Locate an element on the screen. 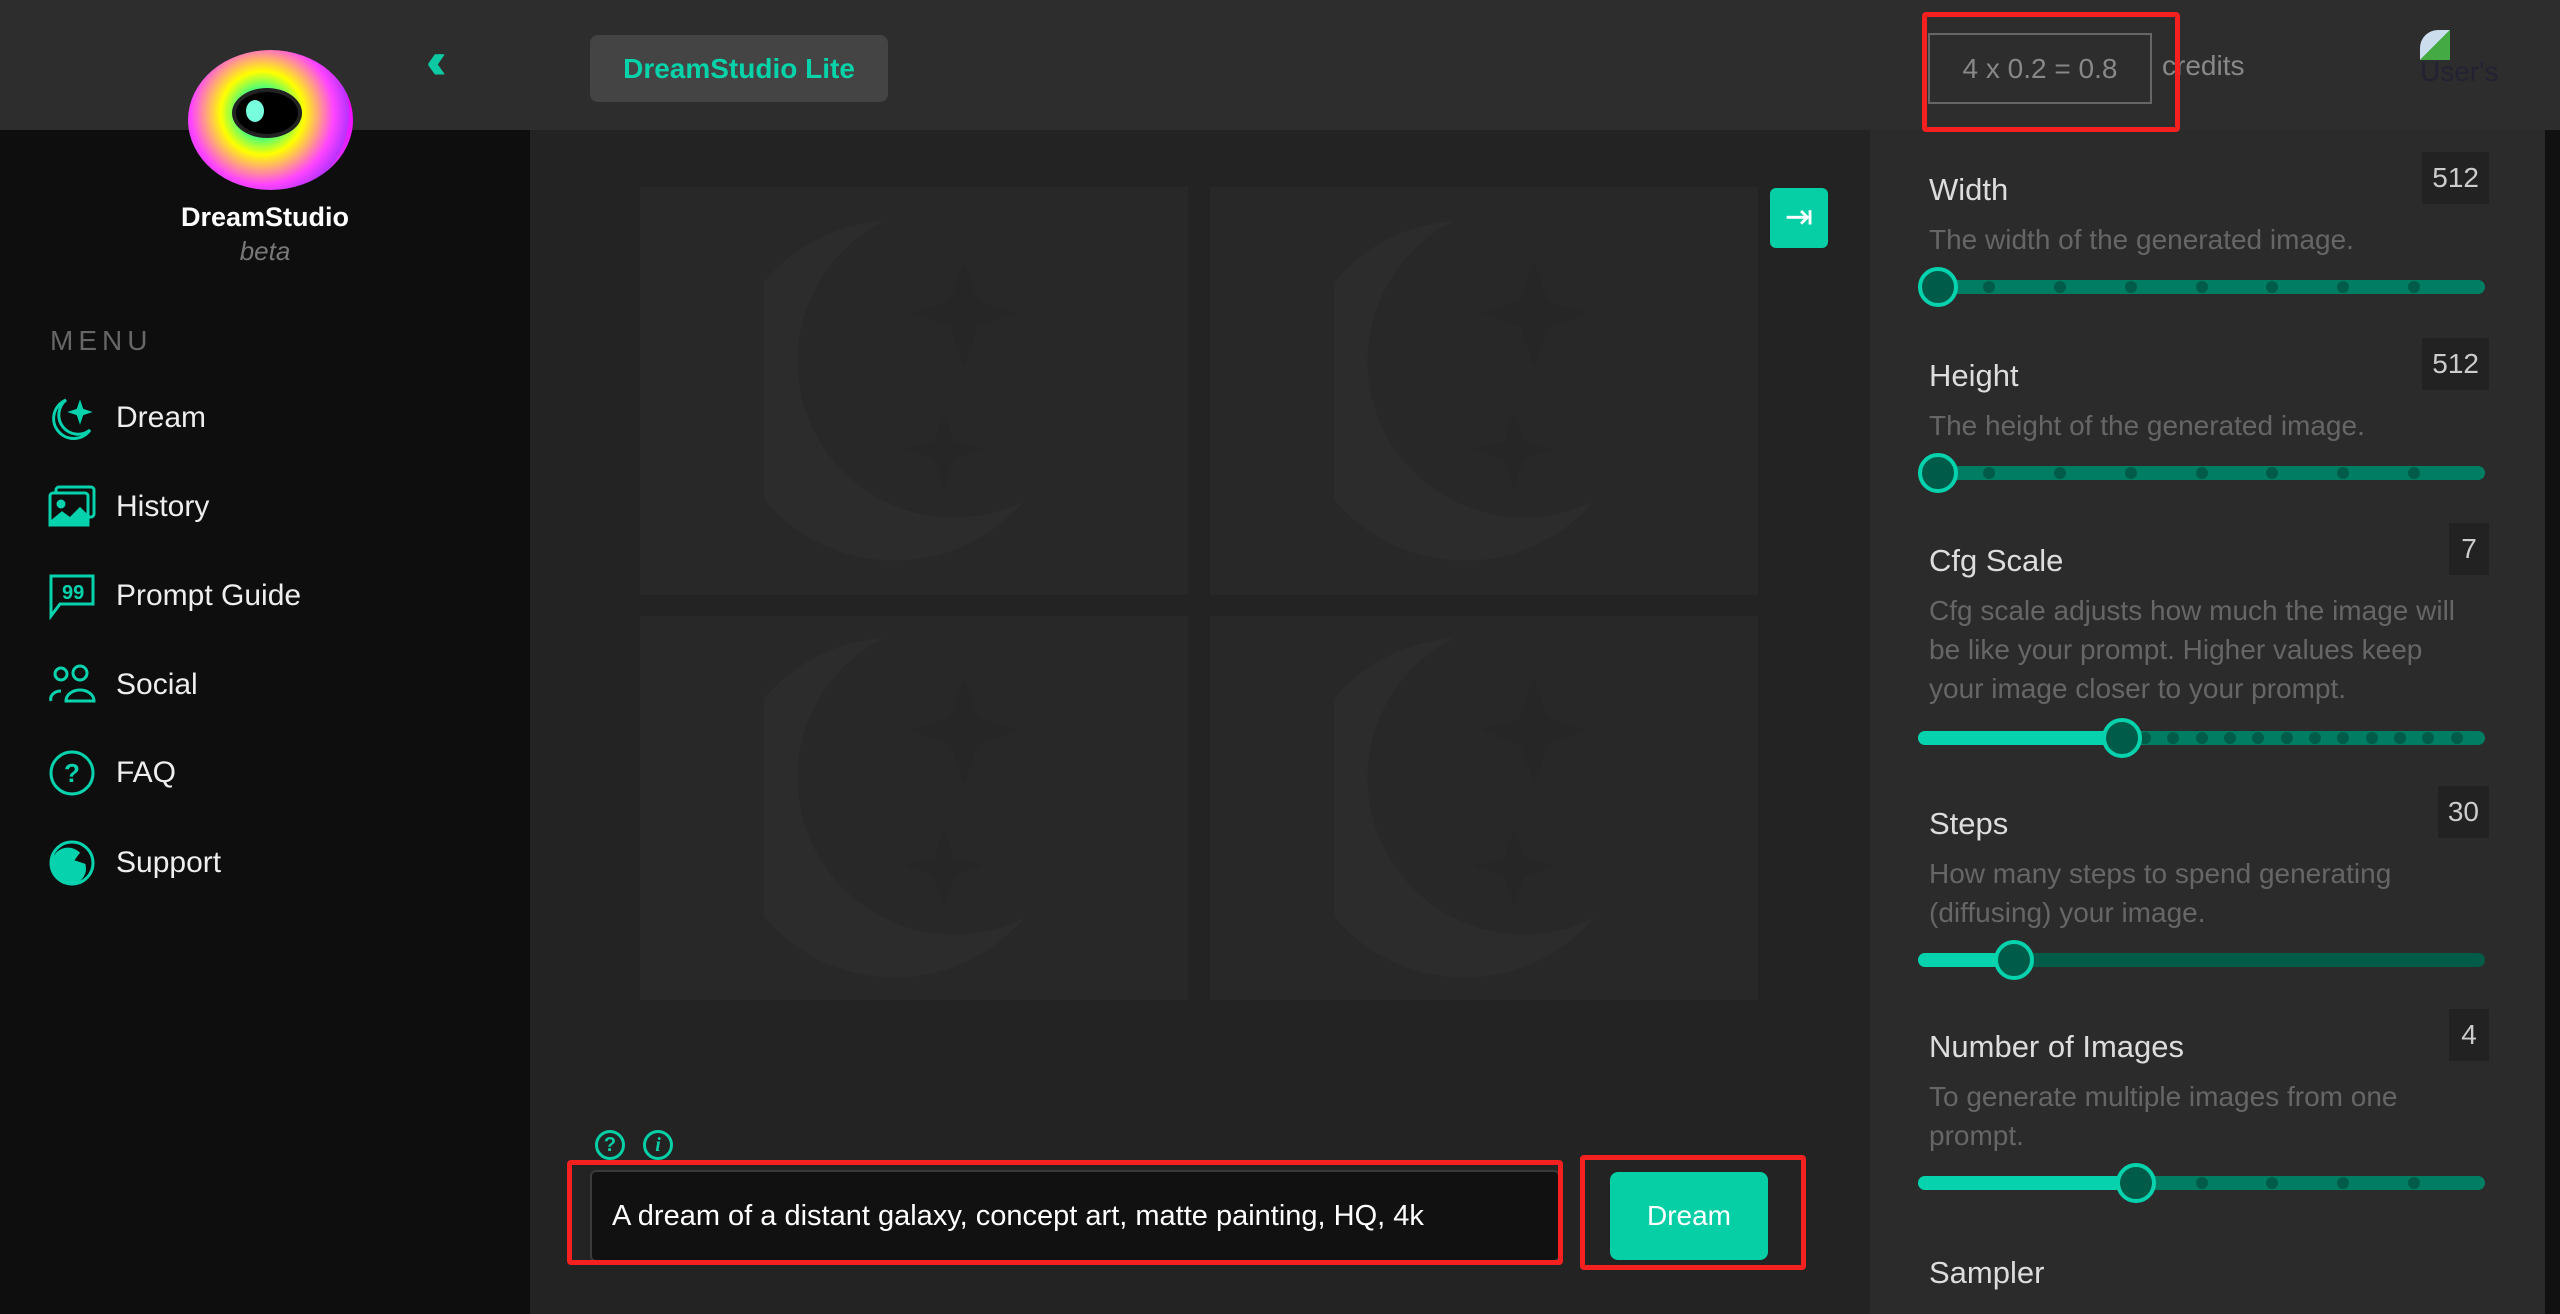 The height and width of the screenshot is (1314, 2560). setting-value: 4 is located at coordinates (2469, 1035).